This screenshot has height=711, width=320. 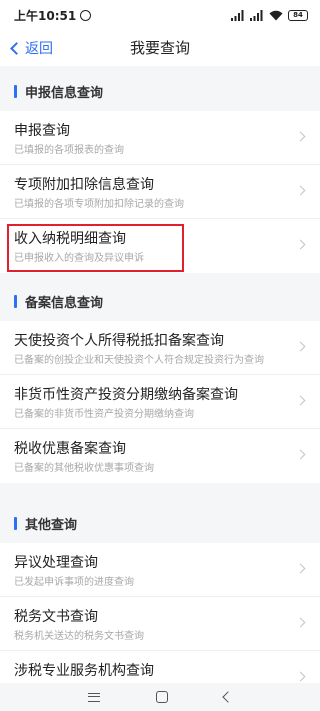 I want to click on item-subtitle: 已填报的各项报表的查询, so click(x=69, y=150).